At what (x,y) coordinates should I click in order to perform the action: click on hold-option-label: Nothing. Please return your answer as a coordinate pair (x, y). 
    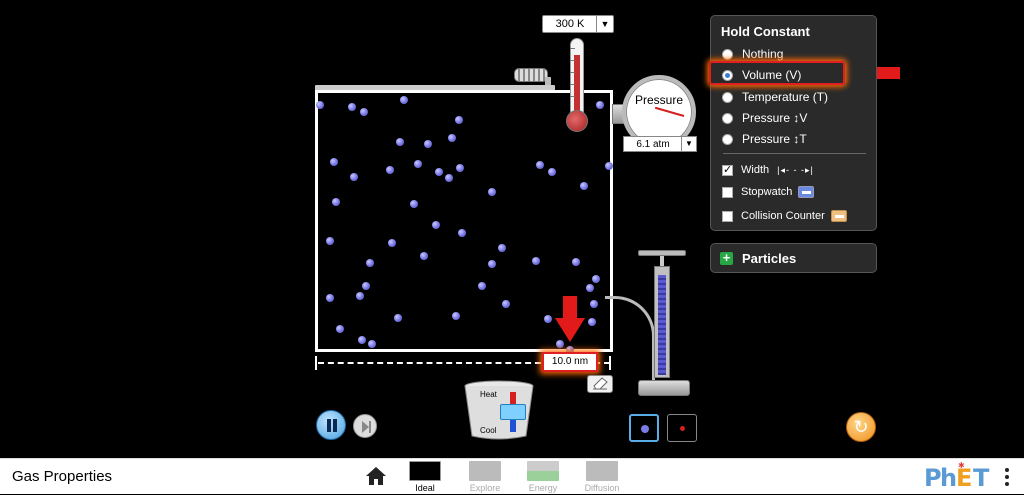
    Looking at the image, I should click on (763, 54).